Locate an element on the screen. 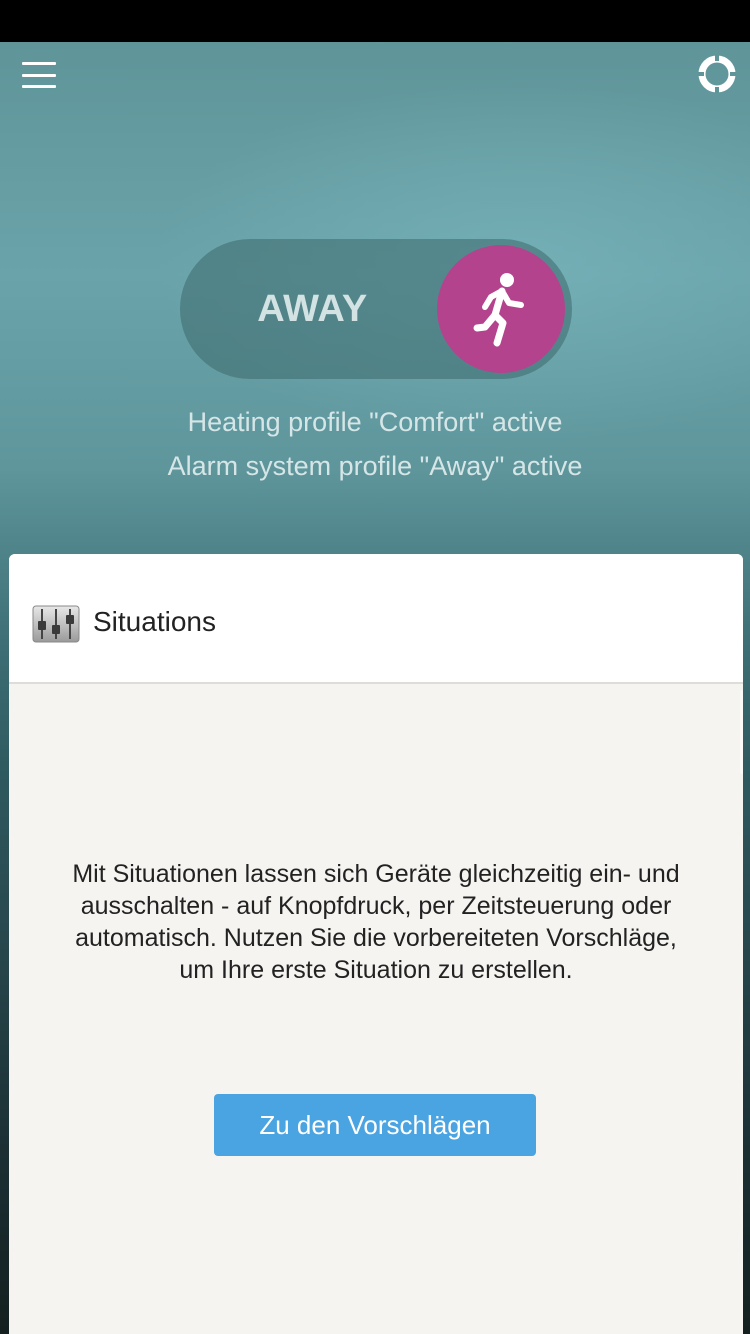 The width and height of the screenshot is (750, 1334). profile-label: AWAY is located at coordinates (312, 308).